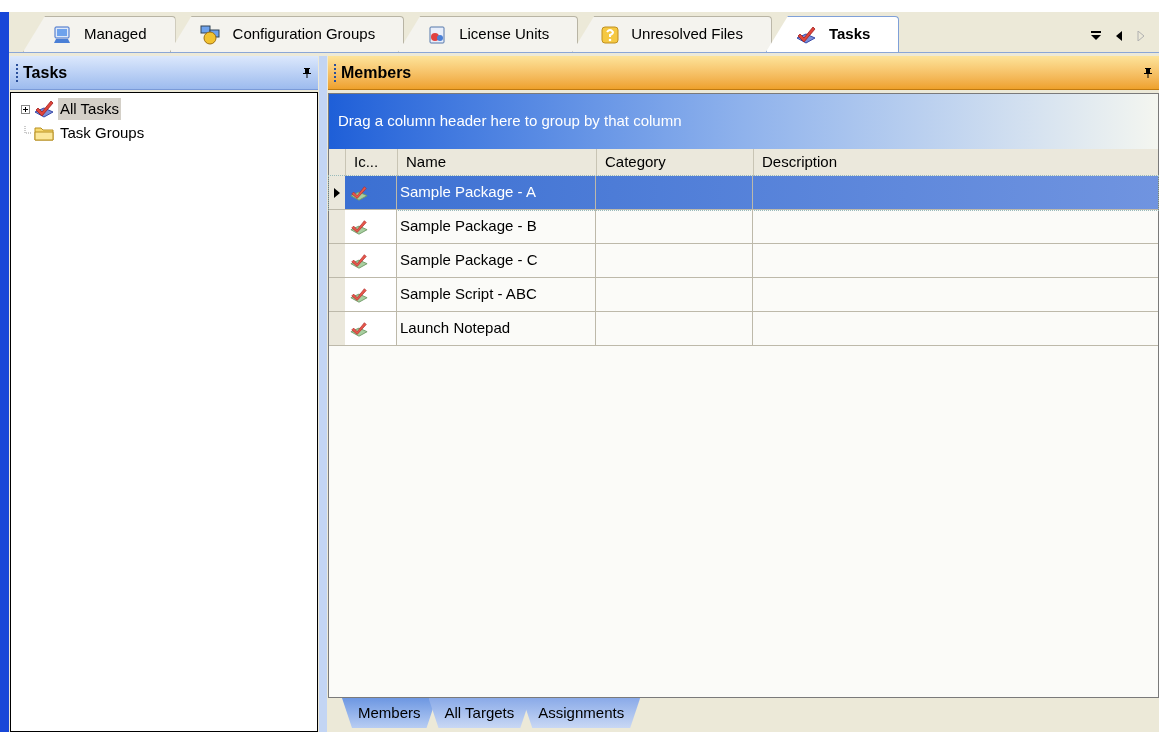  What do you see at coordinates (743, 295) in the screenshot?
I see `table-row: Sample Script - ABC` at bounding box center [743, 295].